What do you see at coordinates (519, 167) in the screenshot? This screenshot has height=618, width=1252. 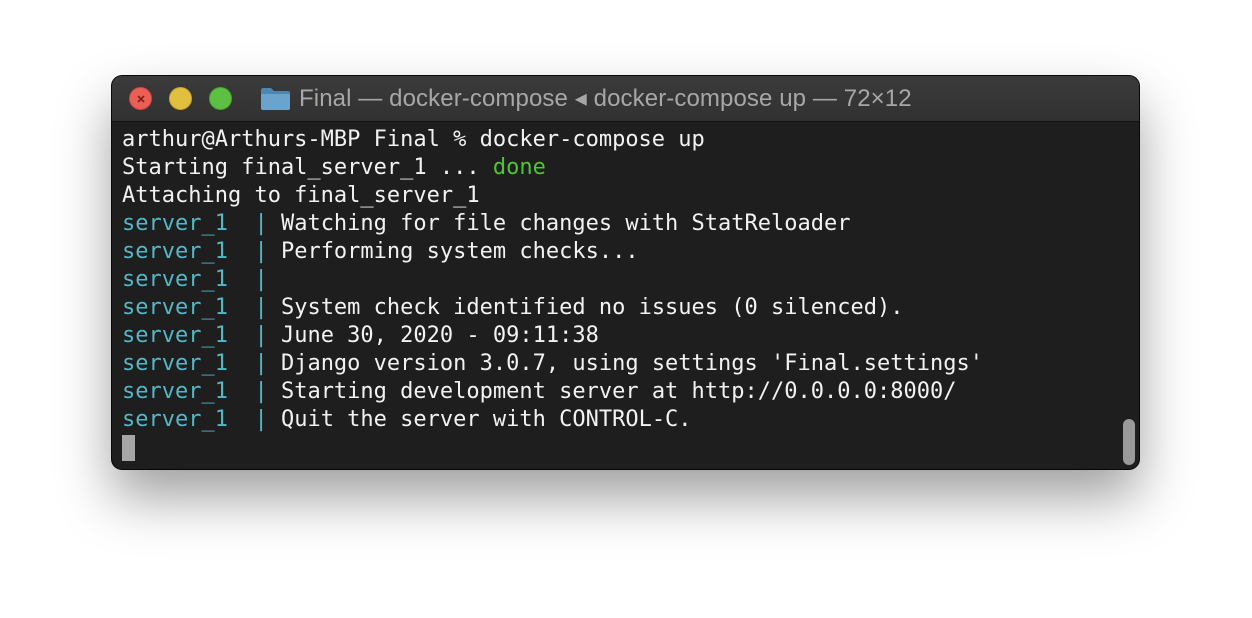 I see `done-status: done` at bounding box center [519, 167].